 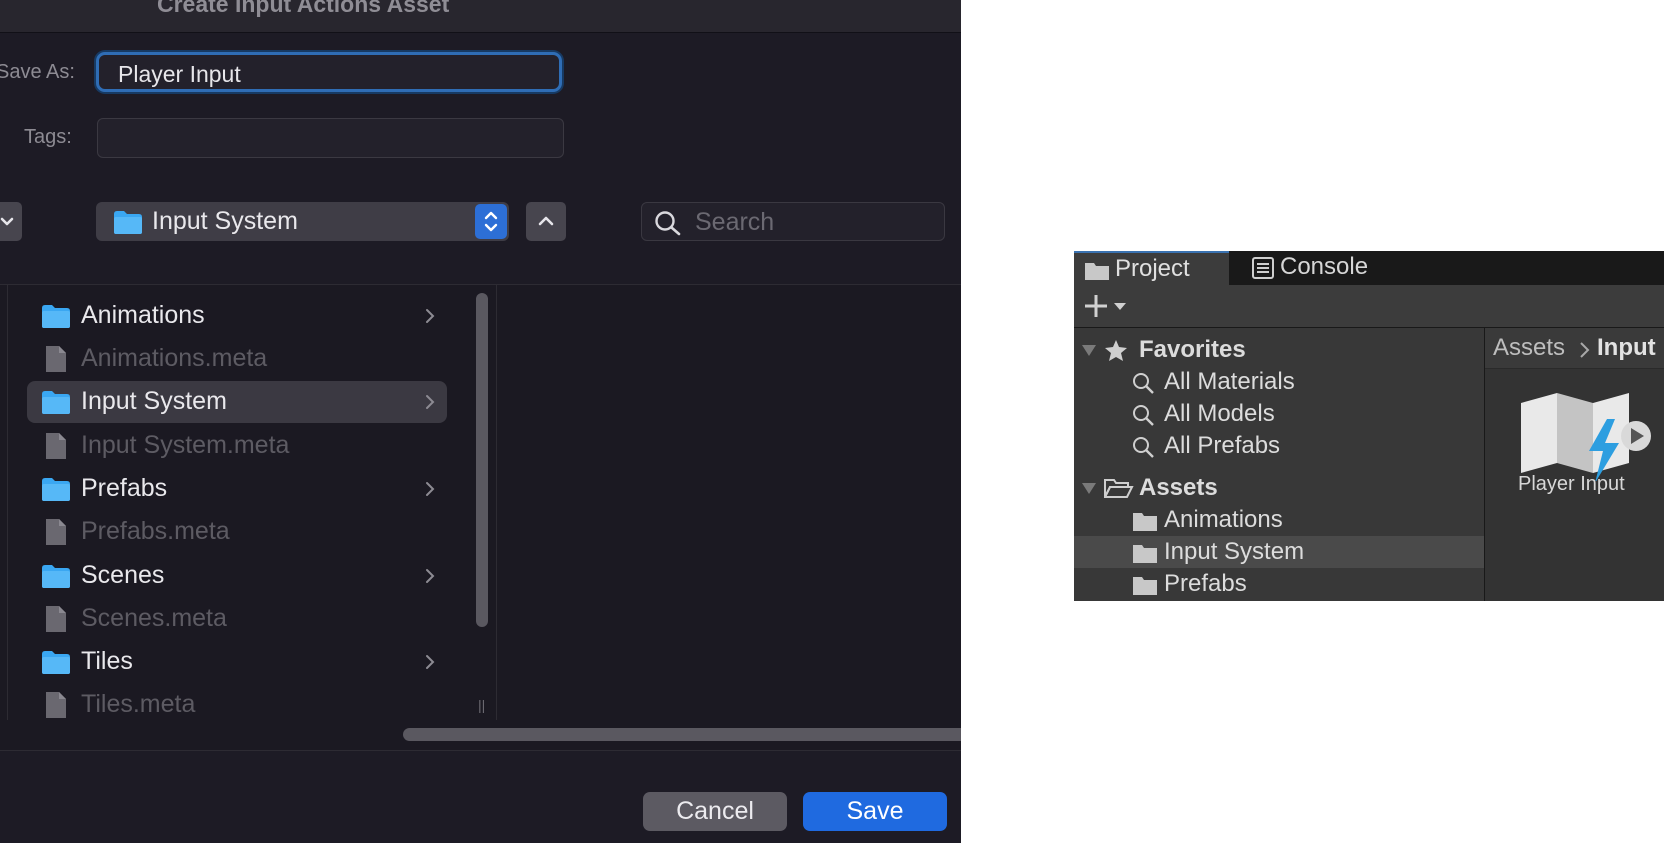 What do you see at coordinates (225, 221) in the screenshot?
I see `location-label: Input System` at bounding box center [225, 221].